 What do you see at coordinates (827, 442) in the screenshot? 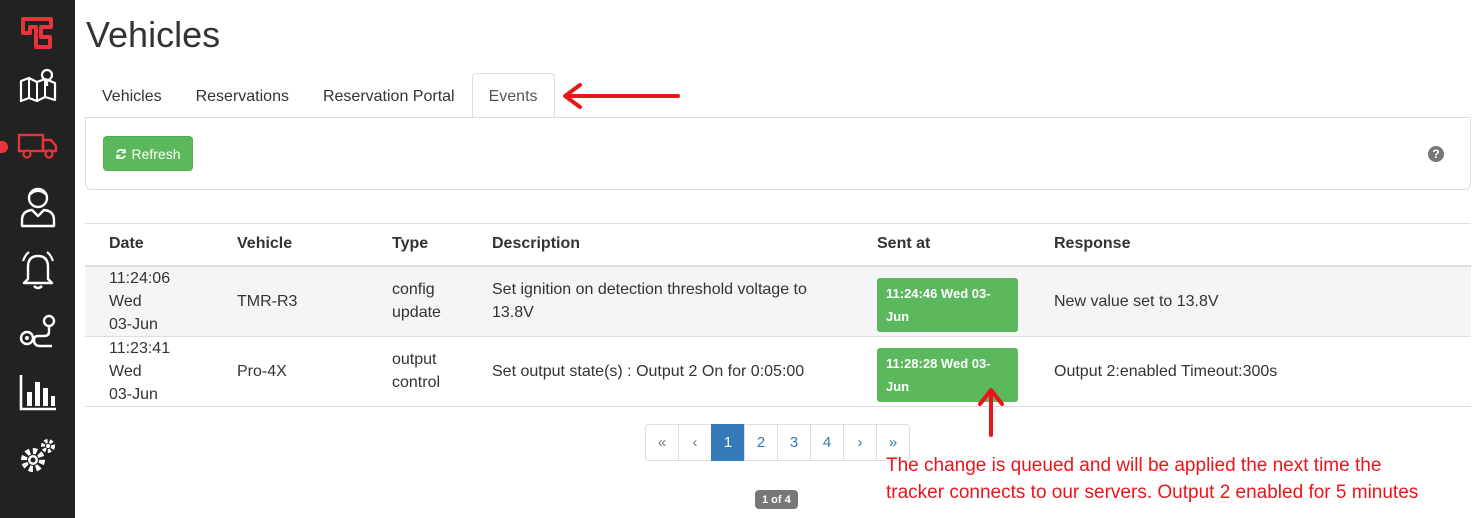
I see `page-4: 4` at bounding box center [827, 442].